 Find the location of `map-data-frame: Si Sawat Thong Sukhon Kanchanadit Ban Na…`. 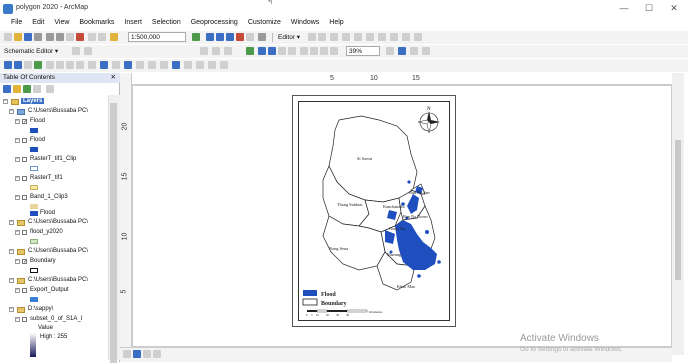

map-data-frame: Si Sawat Thong Sukhon Kanchanadit Ban Na… is located at coordinates (374, 211).